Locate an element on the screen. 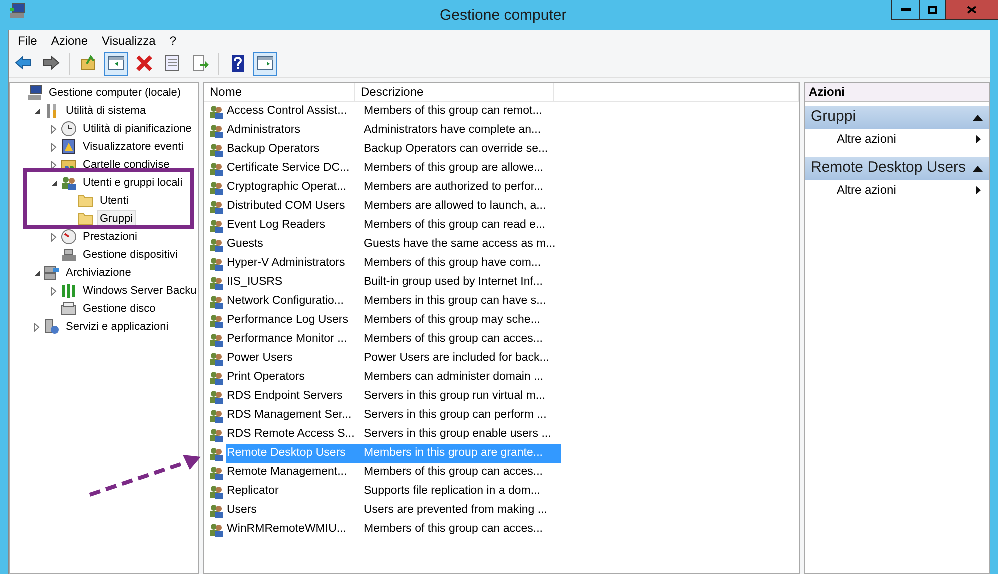  tree-item: Utilità di sistema is located at coordinates (106, 111).